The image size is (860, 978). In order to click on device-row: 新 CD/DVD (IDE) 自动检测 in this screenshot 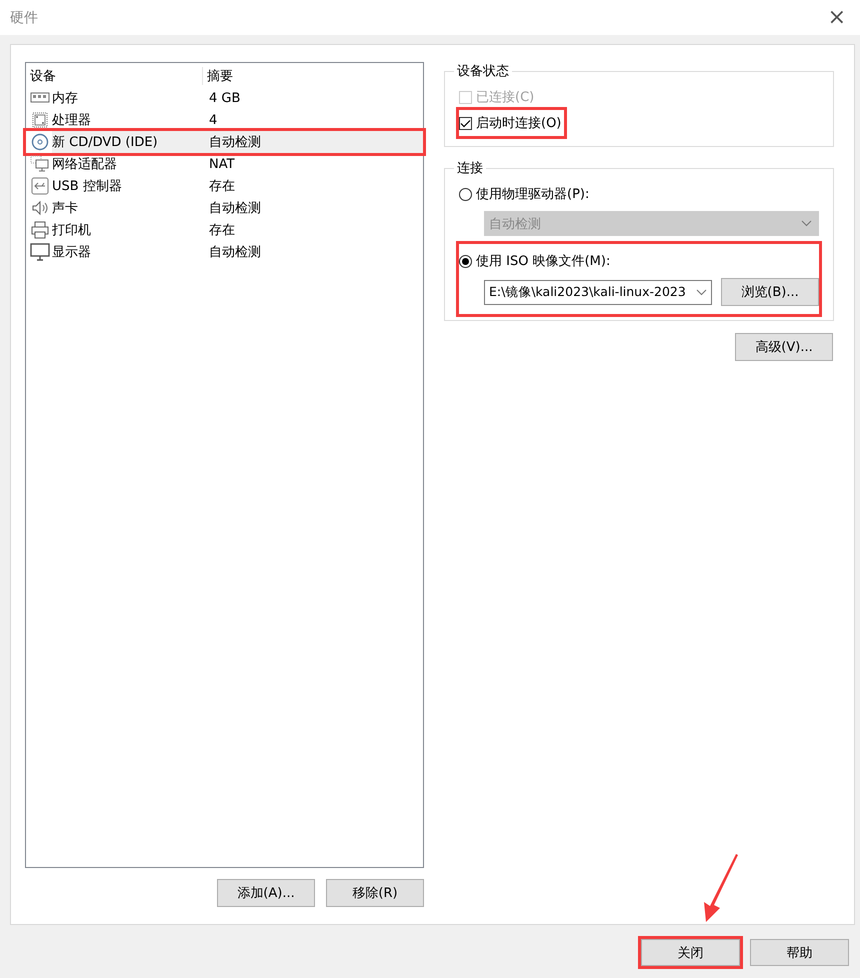, I will do `click(237, 142)`.